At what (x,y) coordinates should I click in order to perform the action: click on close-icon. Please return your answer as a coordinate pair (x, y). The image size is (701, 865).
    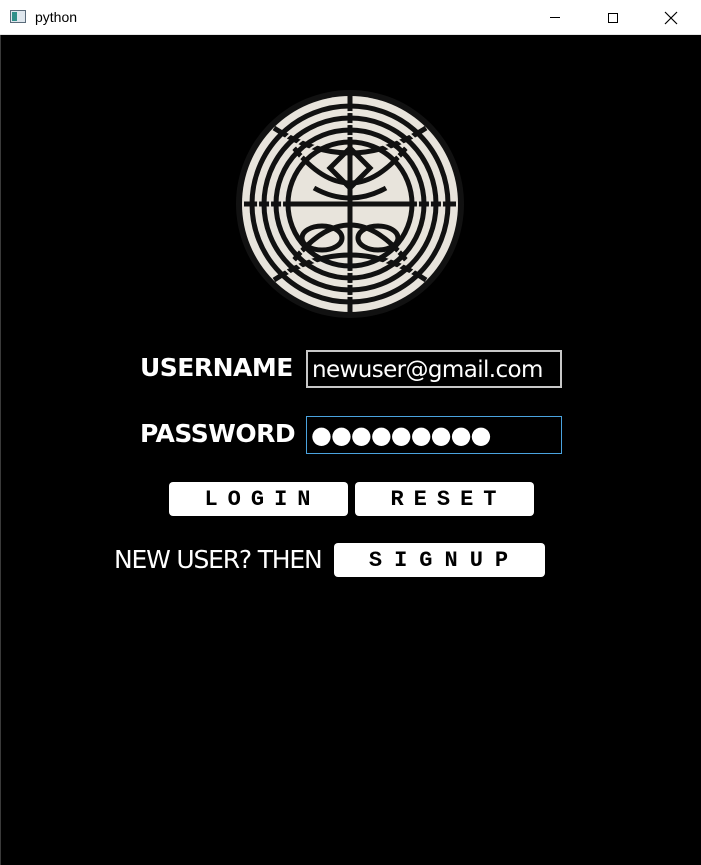
    Looking at the image, I should click on (671, 17).